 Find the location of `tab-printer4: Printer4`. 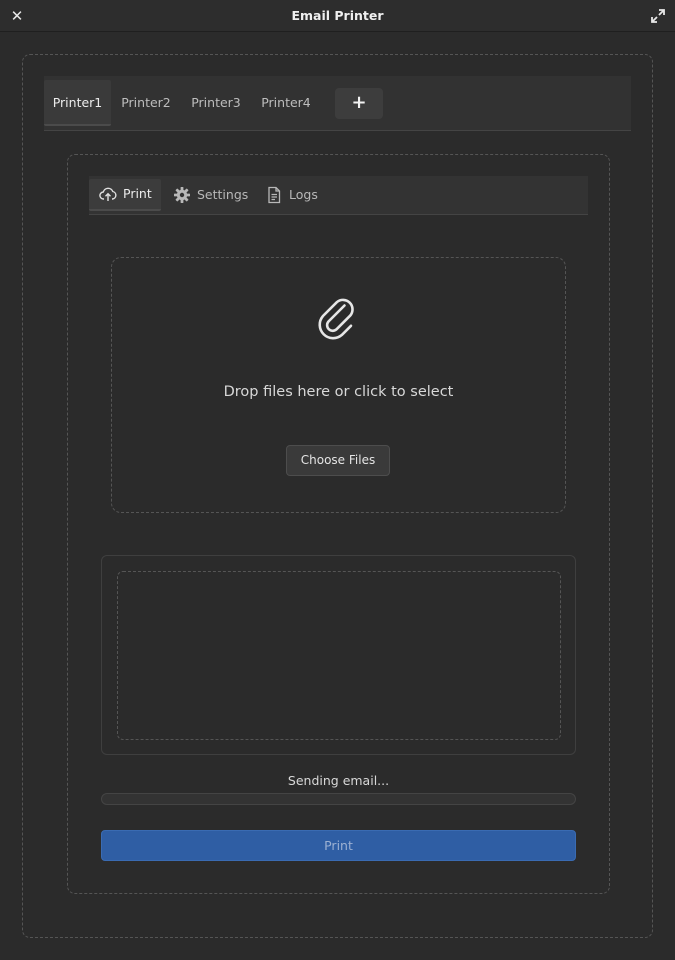

tab-printer4: Printer4 is located at coordinates (286, 103).